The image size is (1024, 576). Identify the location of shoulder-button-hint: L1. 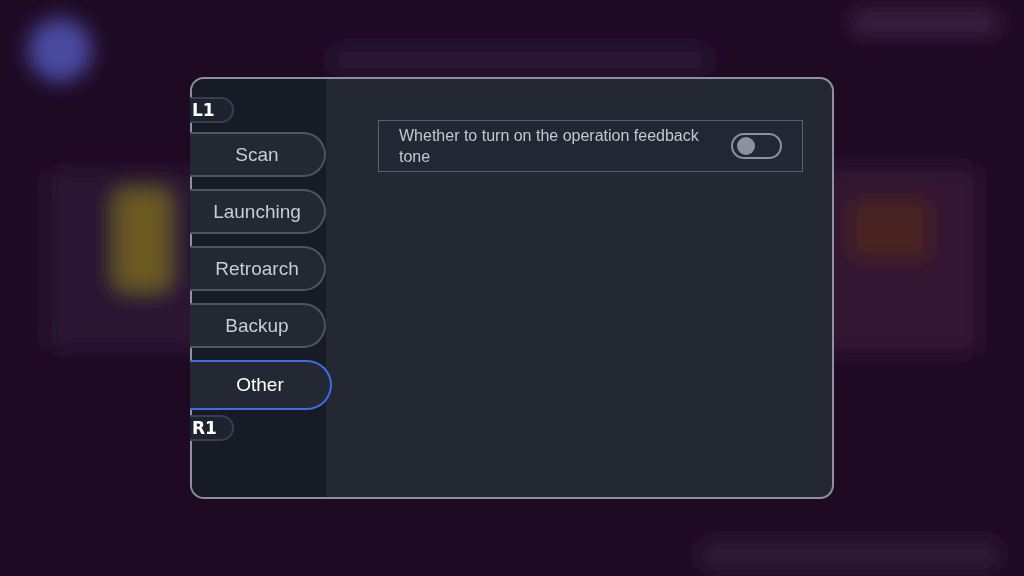
(212, 110).